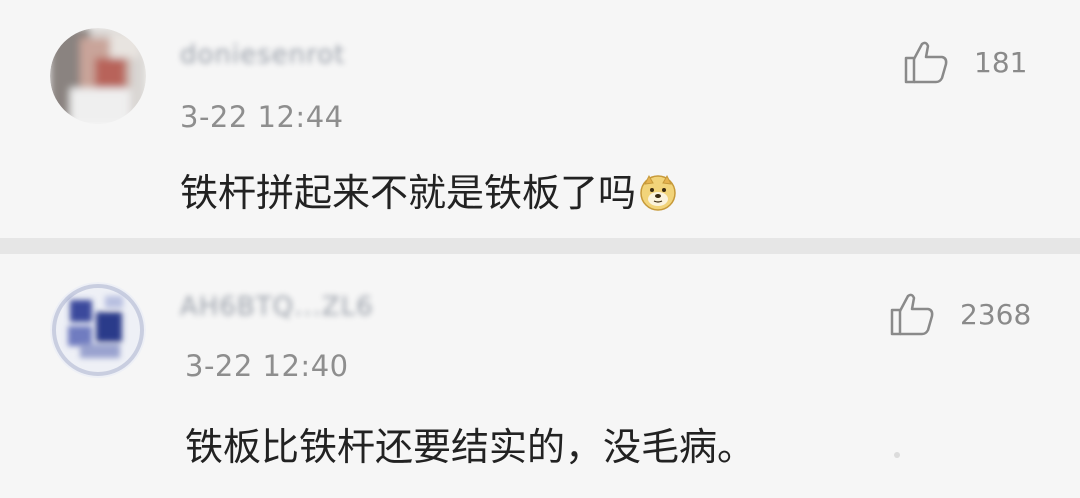  I want to click on doge-emoji-icon, so click(658, 196).